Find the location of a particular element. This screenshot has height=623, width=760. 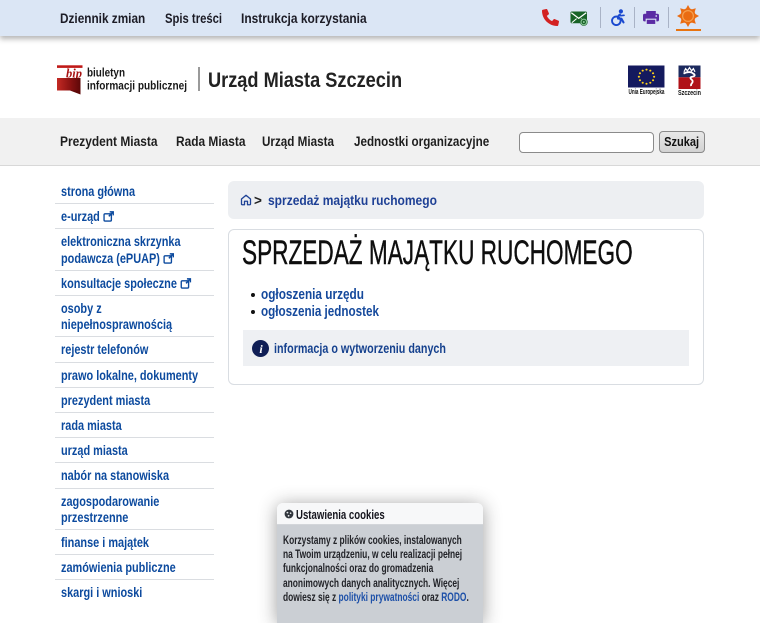

svg-text: Szczecin is located at coordinates (689, 93).